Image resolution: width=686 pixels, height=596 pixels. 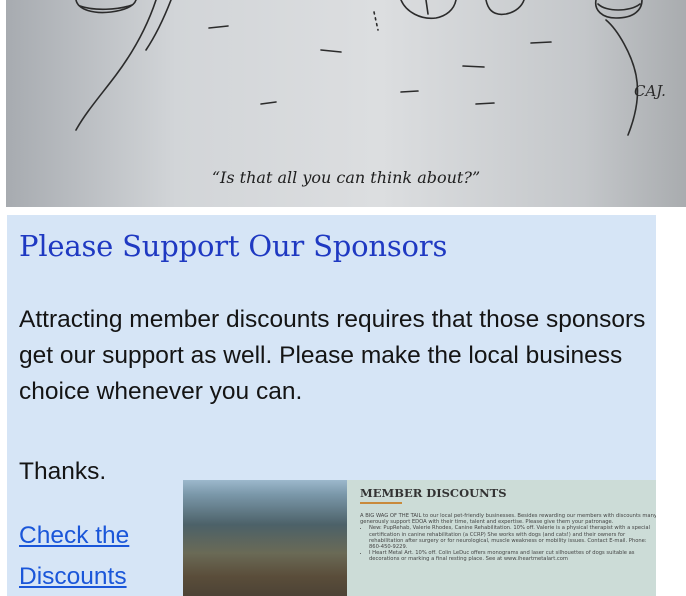 I want to click on cartoon-caption: “Is that all you can think about?”, so click(x=346, y=177).